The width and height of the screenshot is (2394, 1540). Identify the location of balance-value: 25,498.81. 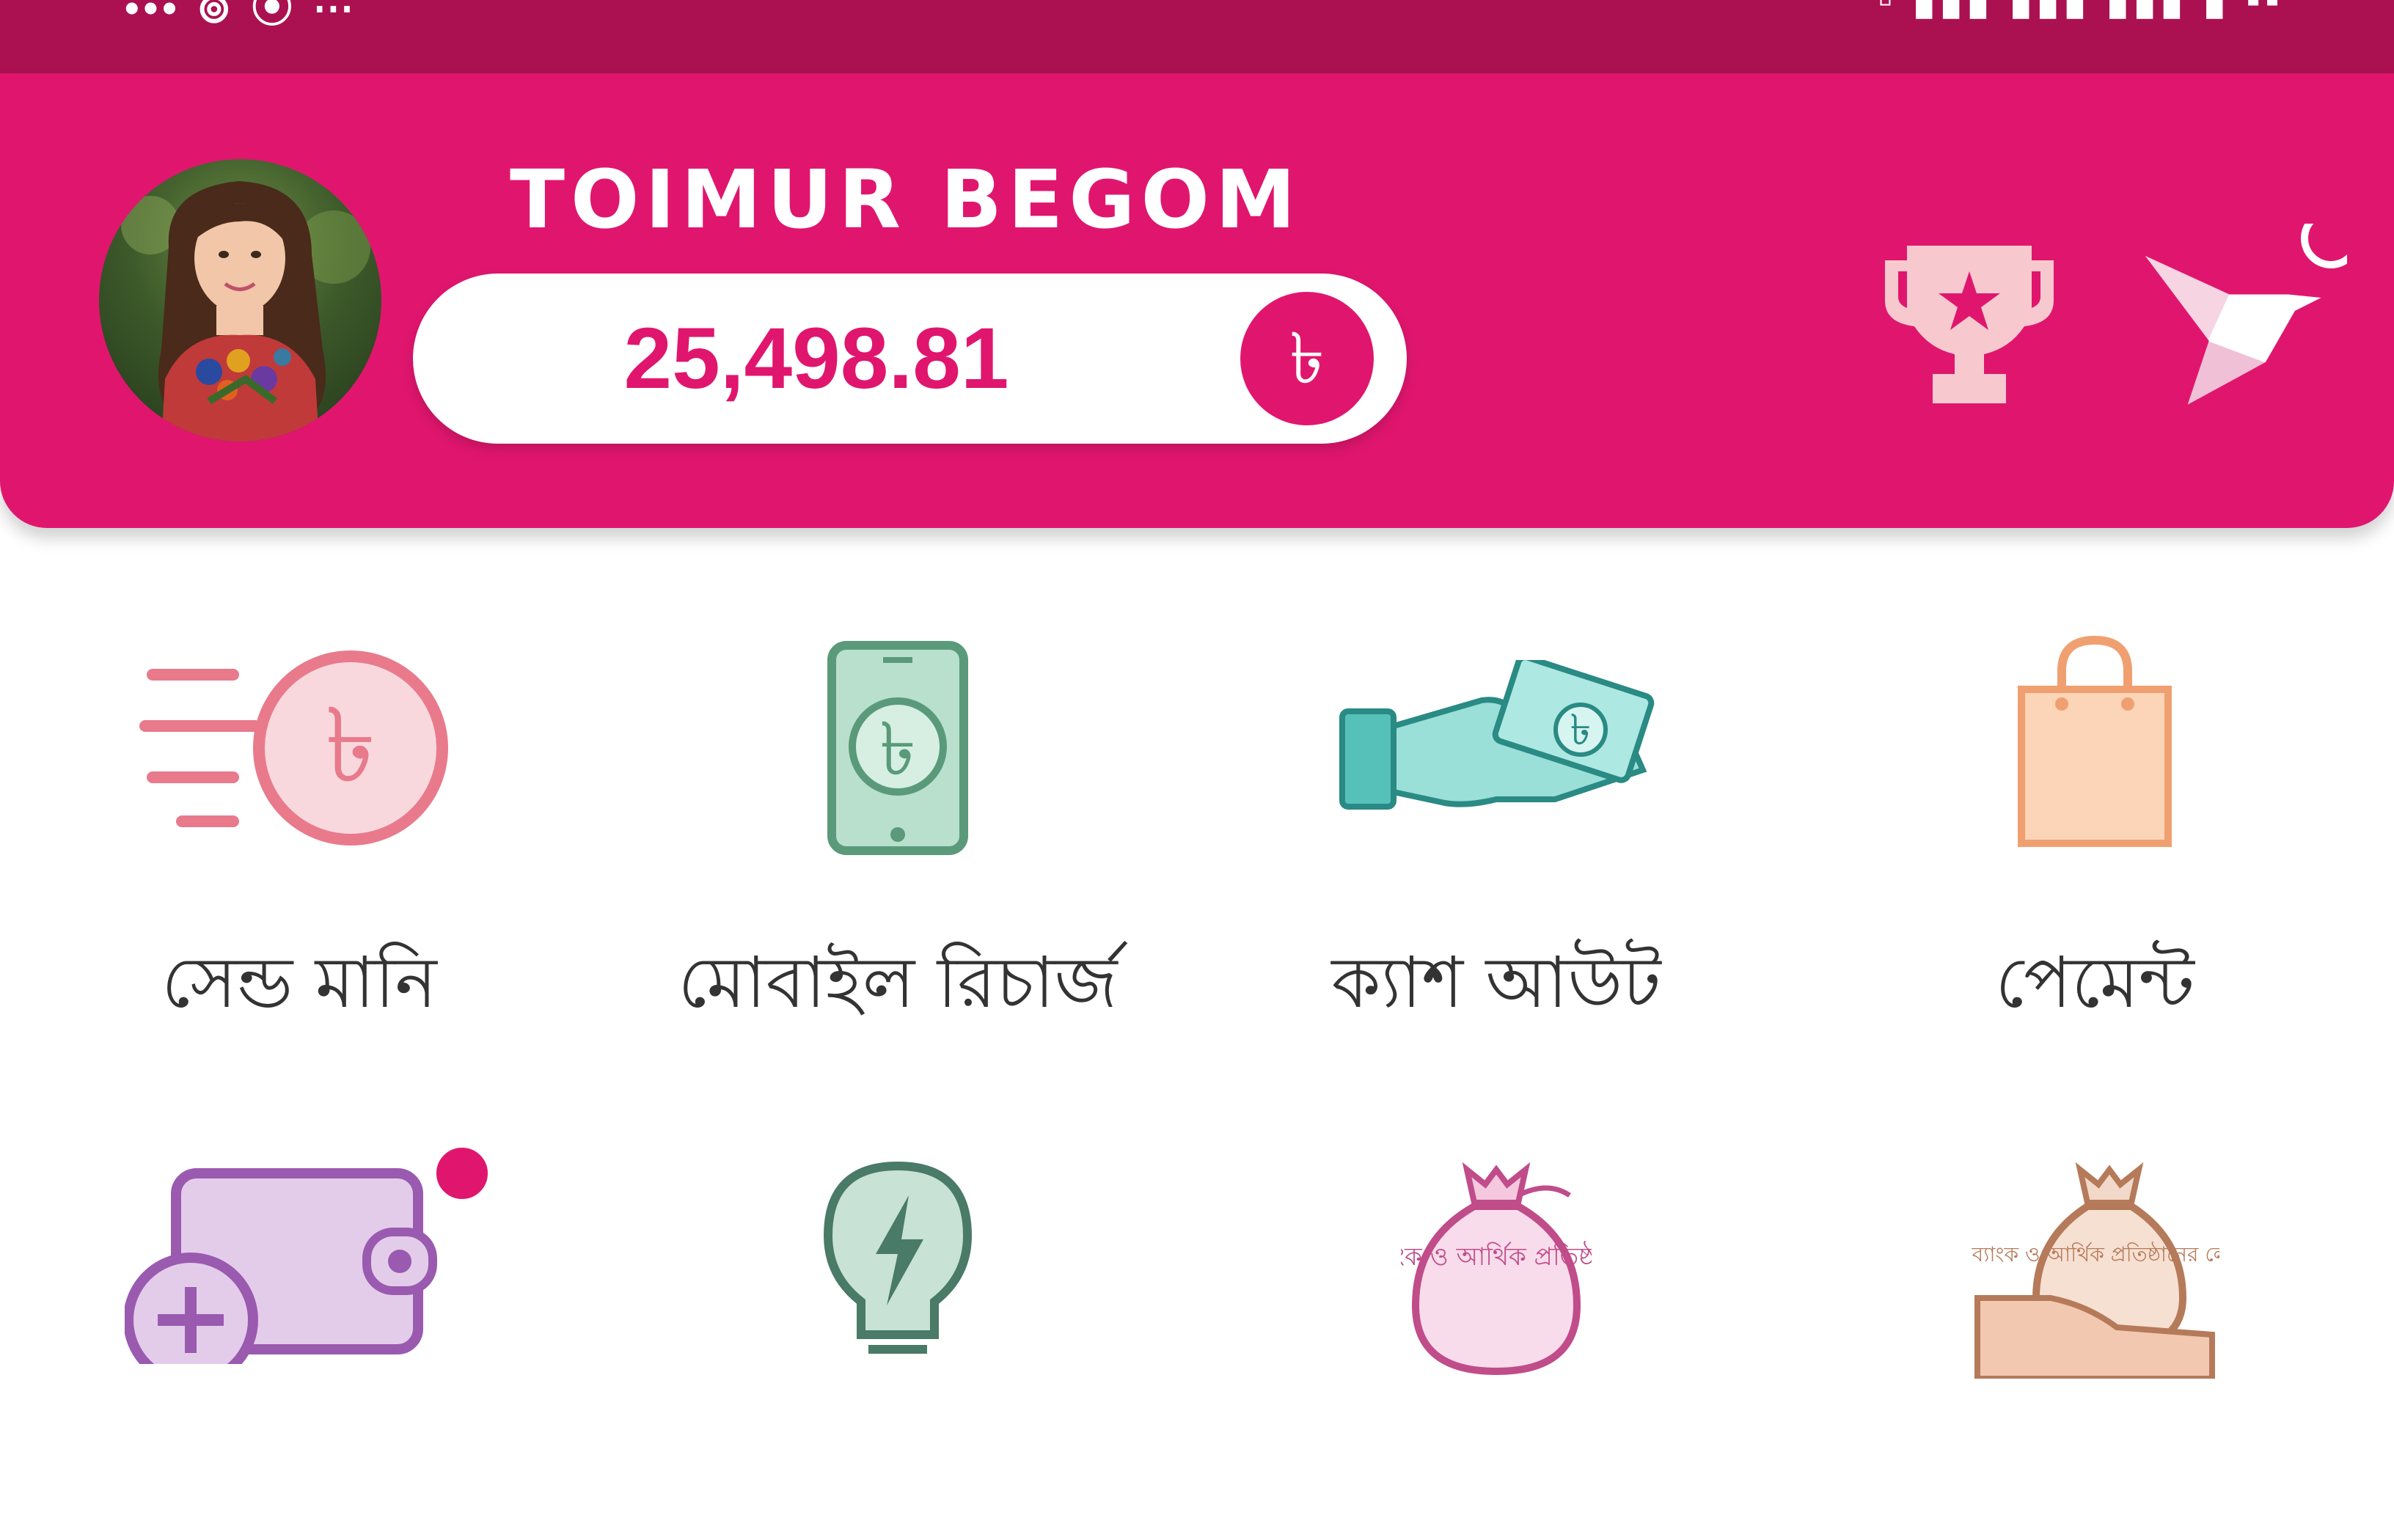
(816, 358).